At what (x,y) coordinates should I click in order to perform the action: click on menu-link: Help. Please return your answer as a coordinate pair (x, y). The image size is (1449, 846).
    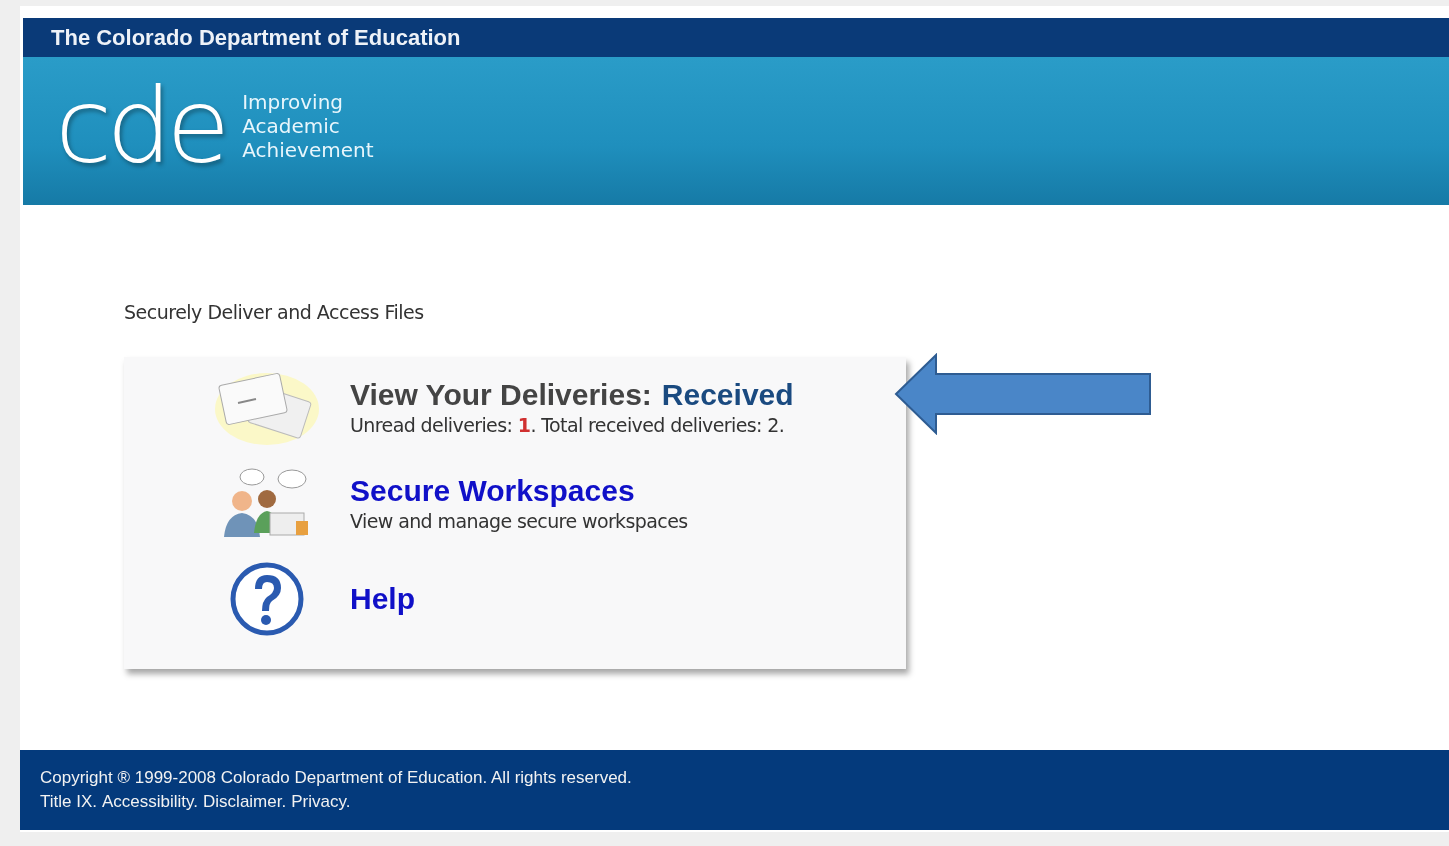
    Looking at the image, I should click on (382, 599).